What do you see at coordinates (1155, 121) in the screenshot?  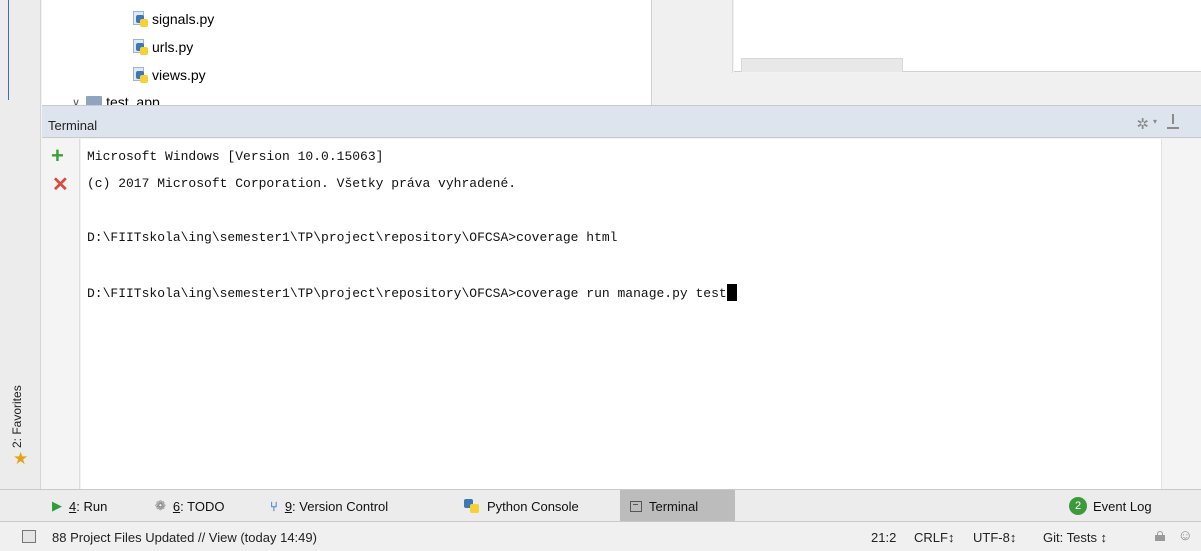 I see `caret-down-icon: ▾` at bounding box center [1155, 121].